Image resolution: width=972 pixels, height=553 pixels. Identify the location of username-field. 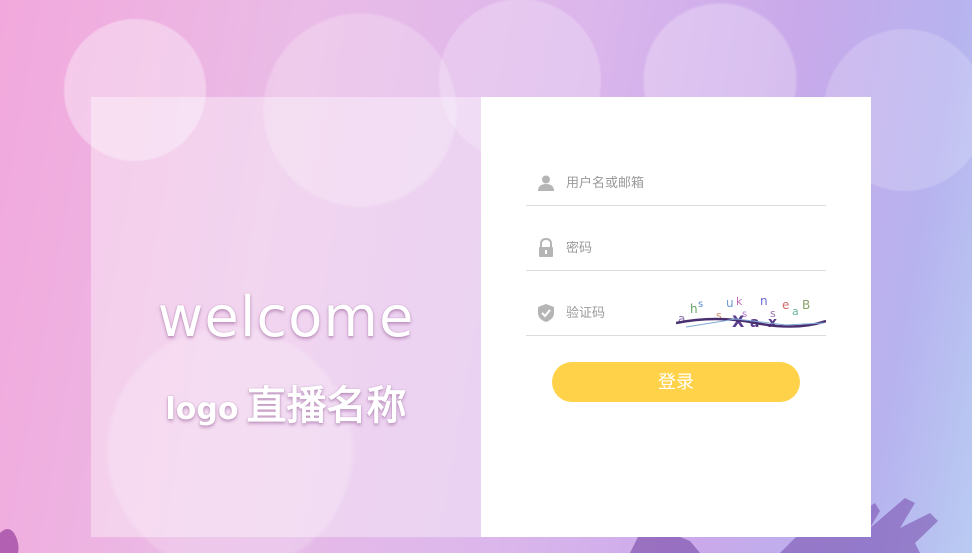
(676, 183).